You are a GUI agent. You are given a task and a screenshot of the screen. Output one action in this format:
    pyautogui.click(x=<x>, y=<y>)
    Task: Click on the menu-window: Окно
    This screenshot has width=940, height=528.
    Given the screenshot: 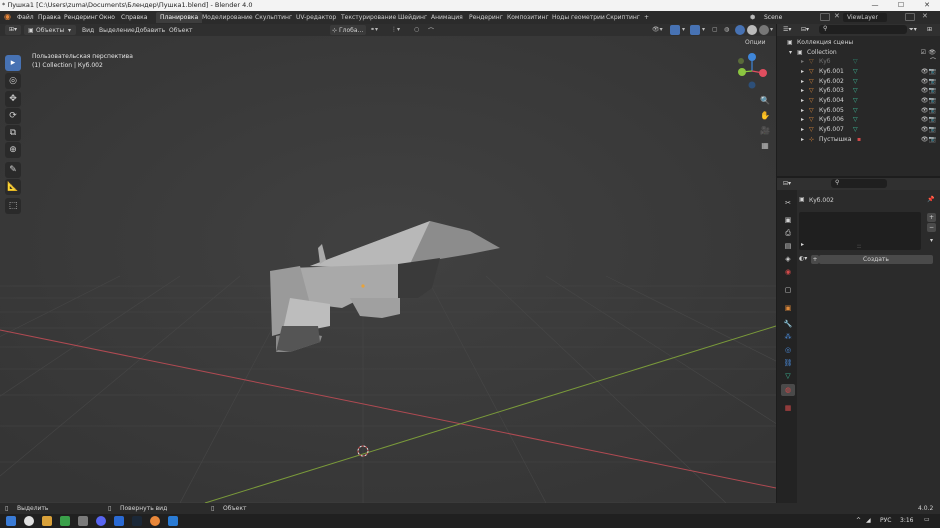 What is the action you would take?
    pyautogui.click(x=107, y=17)
    